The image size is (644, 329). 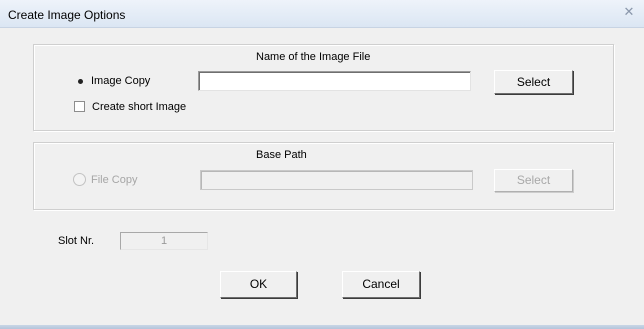 I want to click on ok-button: OK, so click(x=258, y=284).